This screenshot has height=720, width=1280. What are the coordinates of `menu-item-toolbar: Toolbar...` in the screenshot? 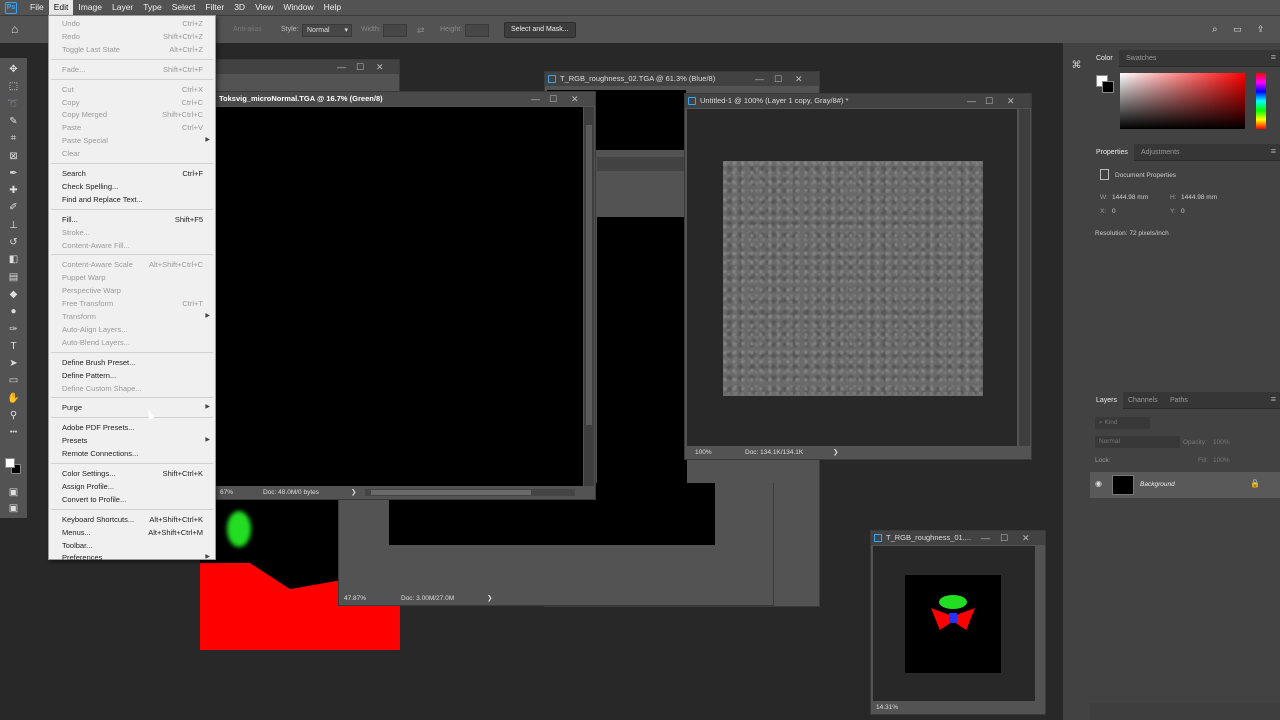 It's located at (132, 545).